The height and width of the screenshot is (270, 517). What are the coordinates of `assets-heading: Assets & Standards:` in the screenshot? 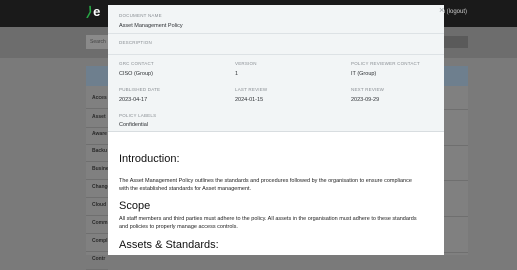 It's located at (169, 245).